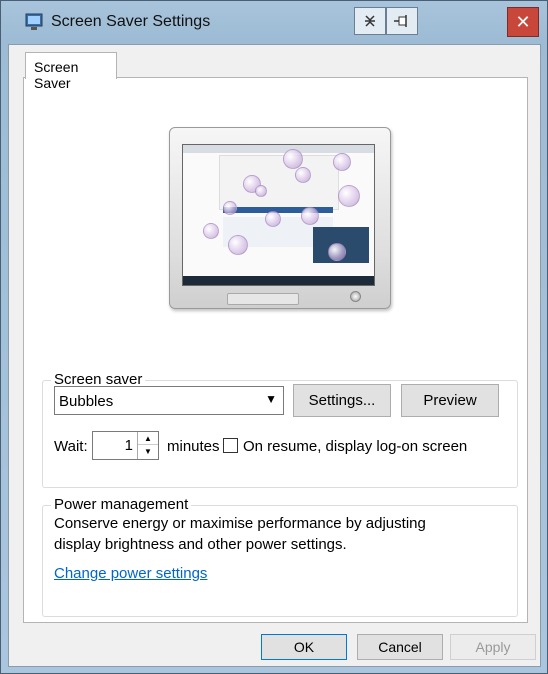 The image size is (548, 674). What do you see at coordinates (131, 21) in the screenshot?
I see `window-title: Screen Saver Settings` at bounding box center [131, 21].